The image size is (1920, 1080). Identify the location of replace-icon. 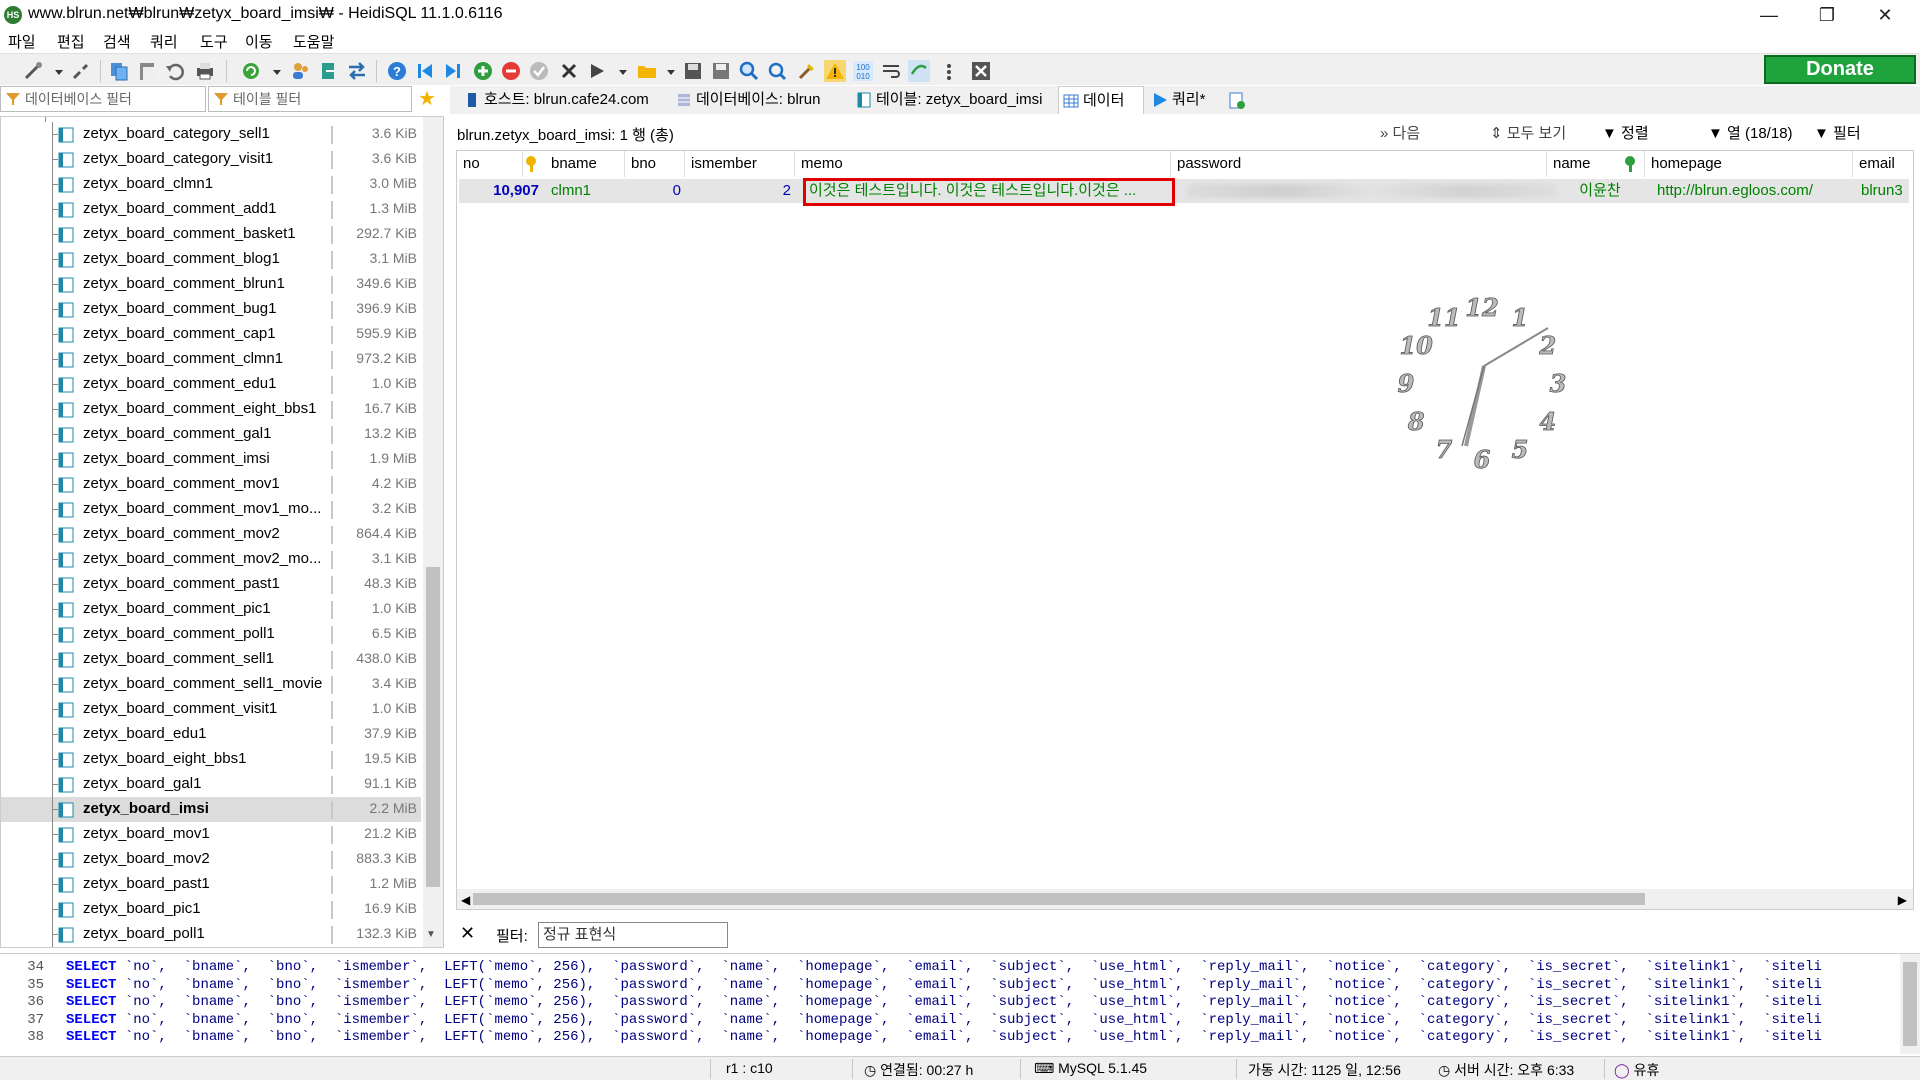
(777, 71).